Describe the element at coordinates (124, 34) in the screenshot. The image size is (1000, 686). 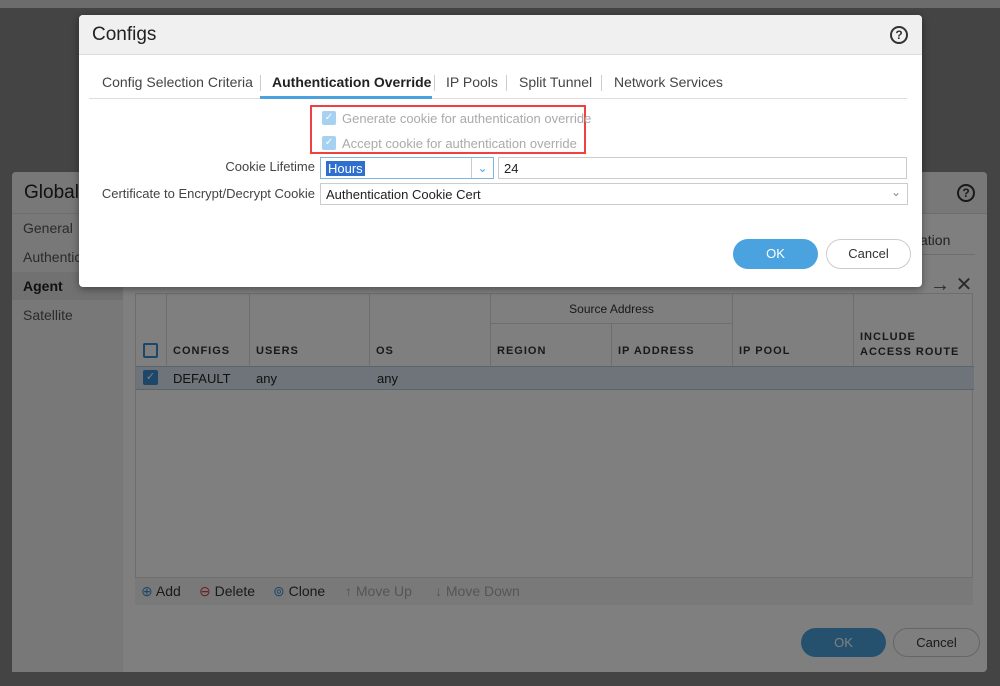
I see `dialog-title: Configs` at that location.